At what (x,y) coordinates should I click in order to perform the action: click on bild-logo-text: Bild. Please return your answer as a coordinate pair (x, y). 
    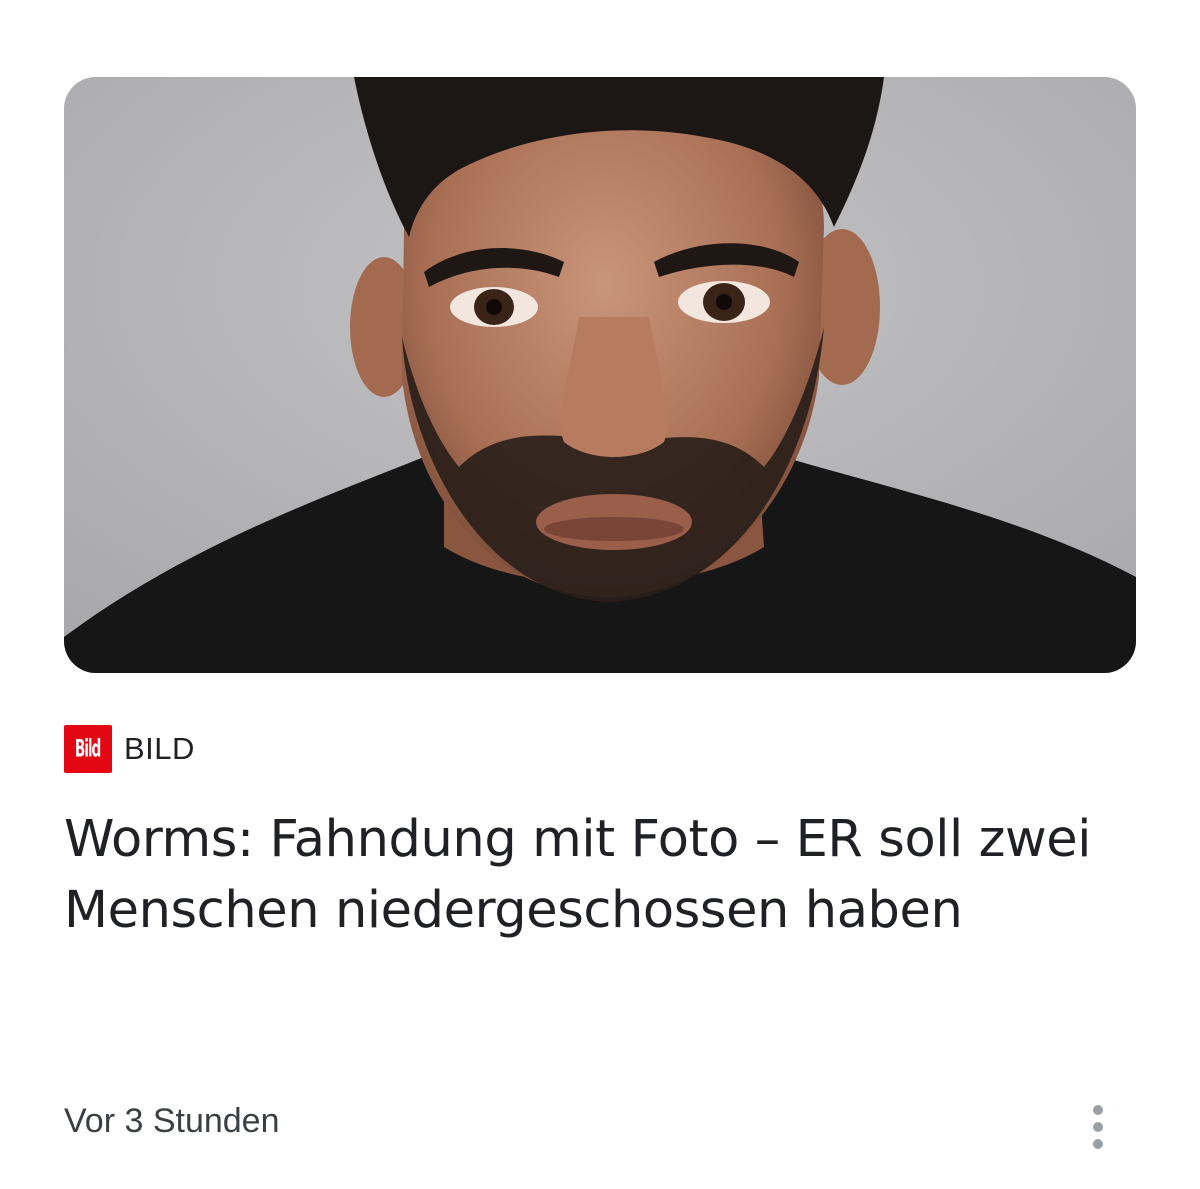
    Looking at the image, I should click on (88, 749).